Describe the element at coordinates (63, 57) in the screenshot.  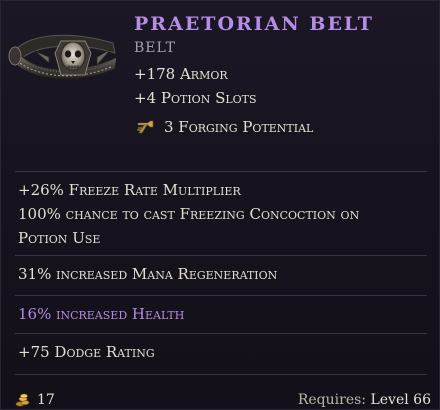
I see `belt-icon` at that location.